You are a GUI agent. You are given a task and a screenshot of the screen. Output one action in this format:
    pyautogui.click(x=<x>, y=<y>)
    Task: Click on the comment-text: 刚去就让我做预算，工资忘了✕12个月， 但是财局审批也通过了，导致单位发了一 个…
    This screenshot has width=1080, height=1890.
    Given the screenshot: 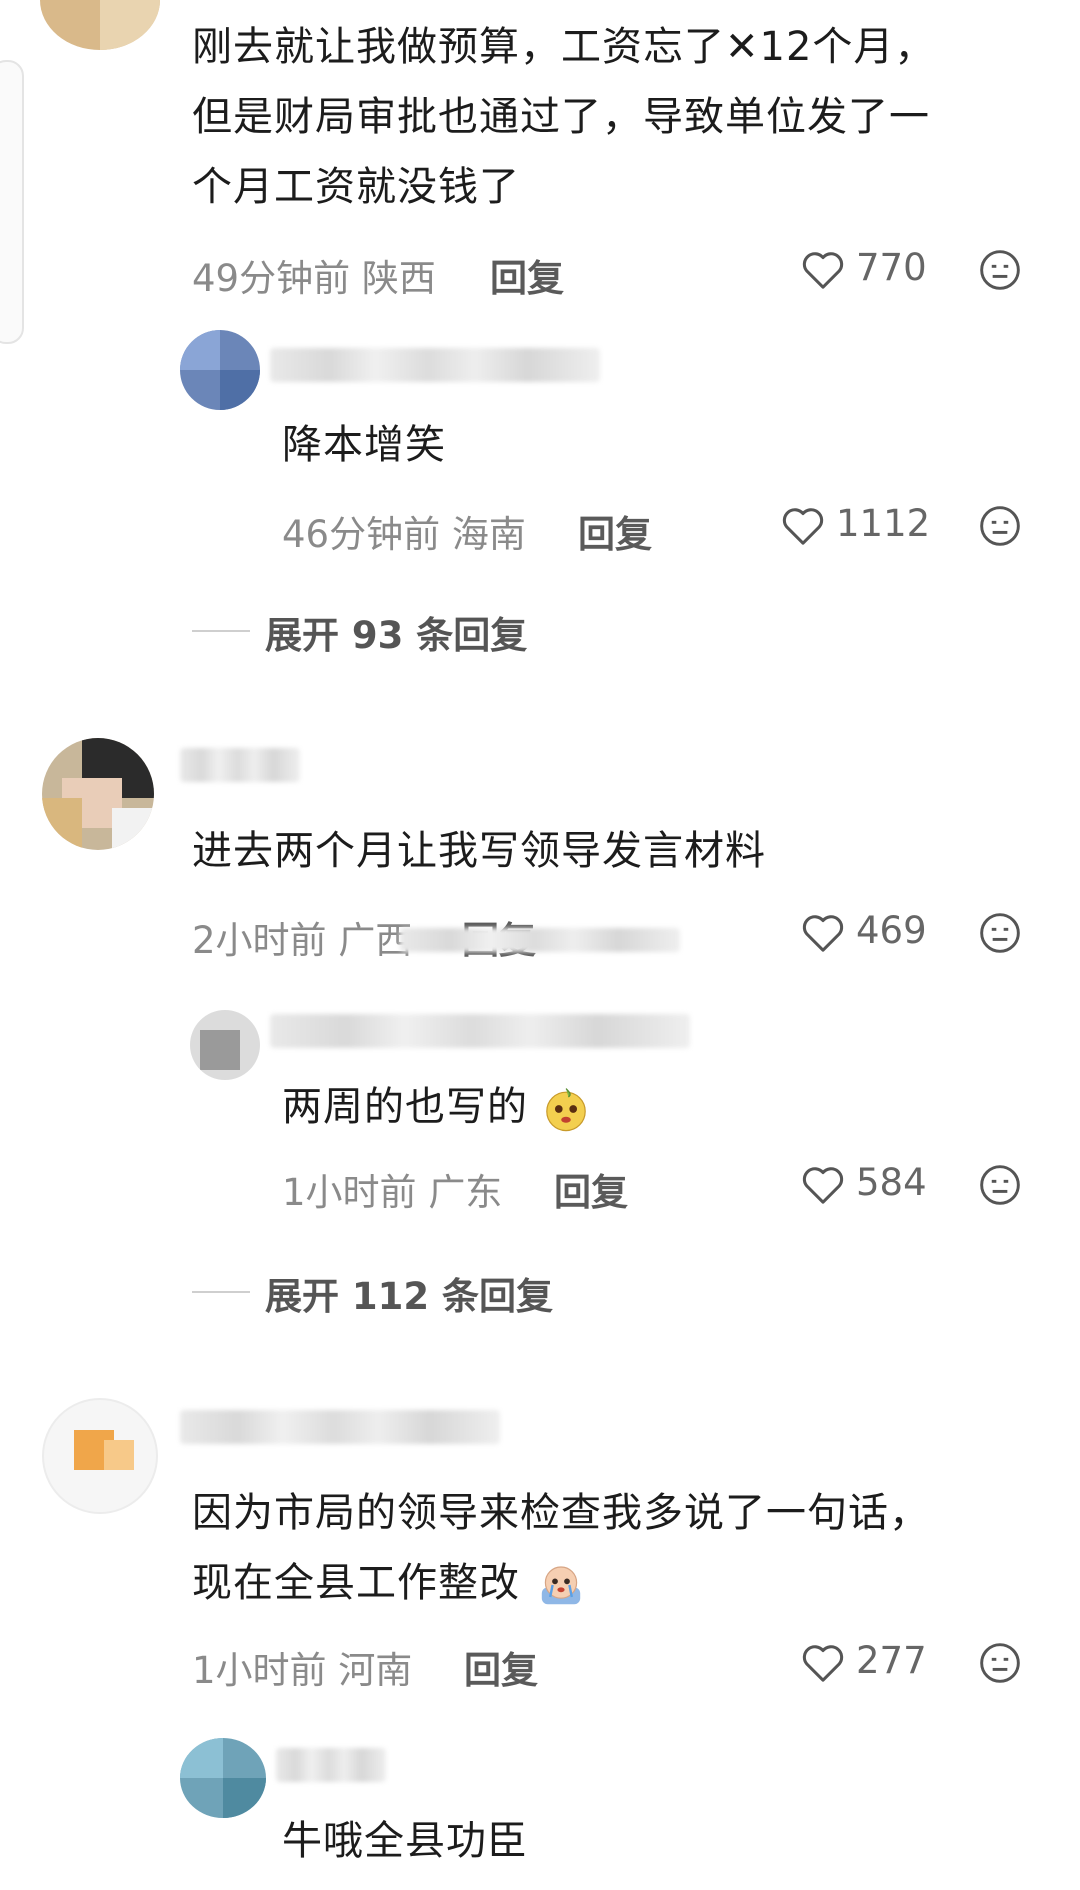 What is the action you would take?
    pyautogui.click(x=564, y=117)
    